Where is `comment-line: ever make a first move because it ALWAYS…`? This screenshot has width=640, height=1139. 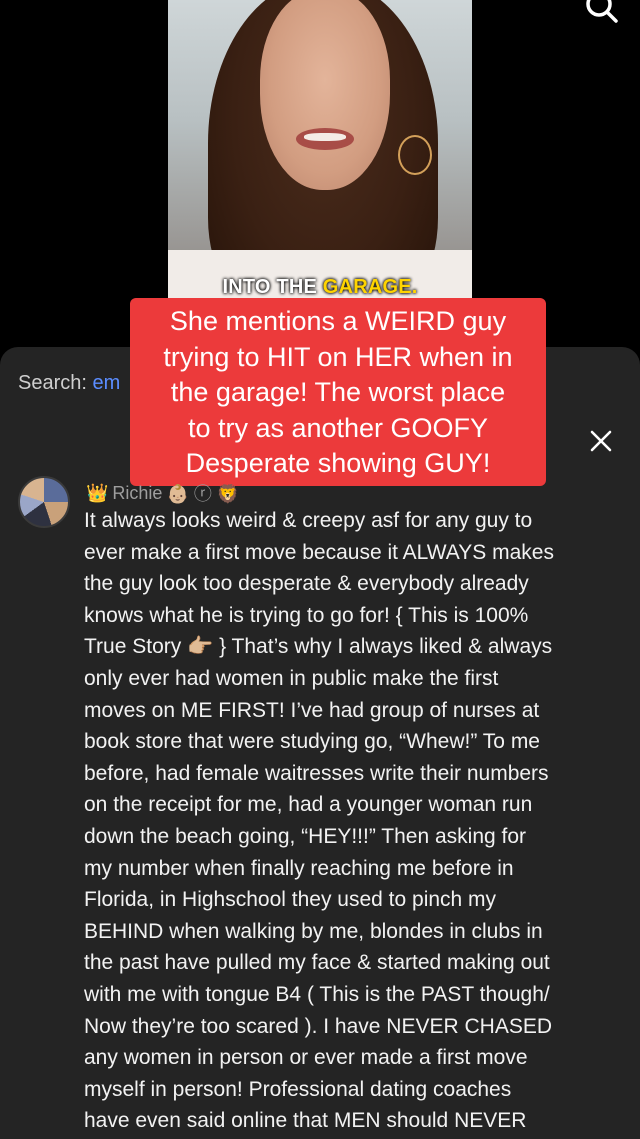 comment-line: ever make a first move because it ALWAYS… is located at coordinates (319, 552).